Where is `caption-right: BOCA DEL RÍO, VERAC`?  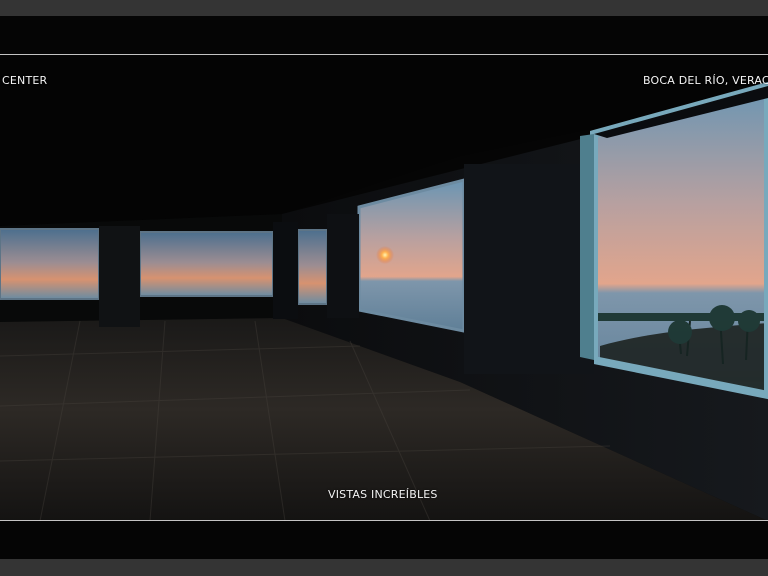 caption-right: BOCA DEL RÍO, VERAC is located at coordinates (705, 80).